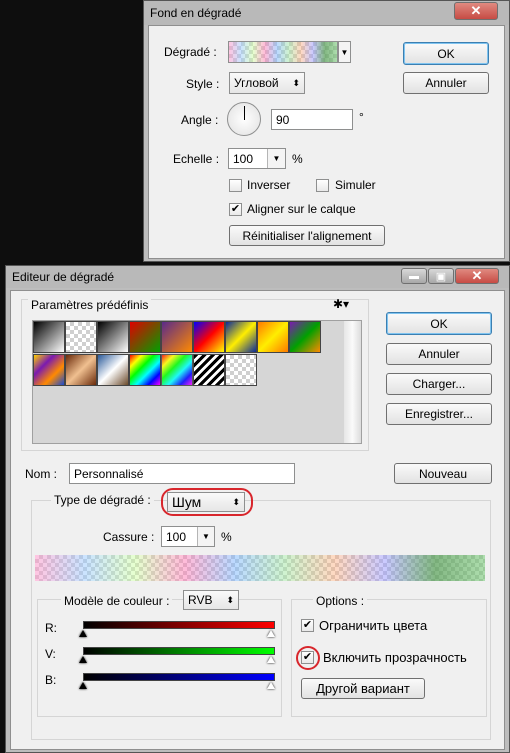 This screenshot has width=510, height=753. I want to click on preset-swatches, so click(183, 356).